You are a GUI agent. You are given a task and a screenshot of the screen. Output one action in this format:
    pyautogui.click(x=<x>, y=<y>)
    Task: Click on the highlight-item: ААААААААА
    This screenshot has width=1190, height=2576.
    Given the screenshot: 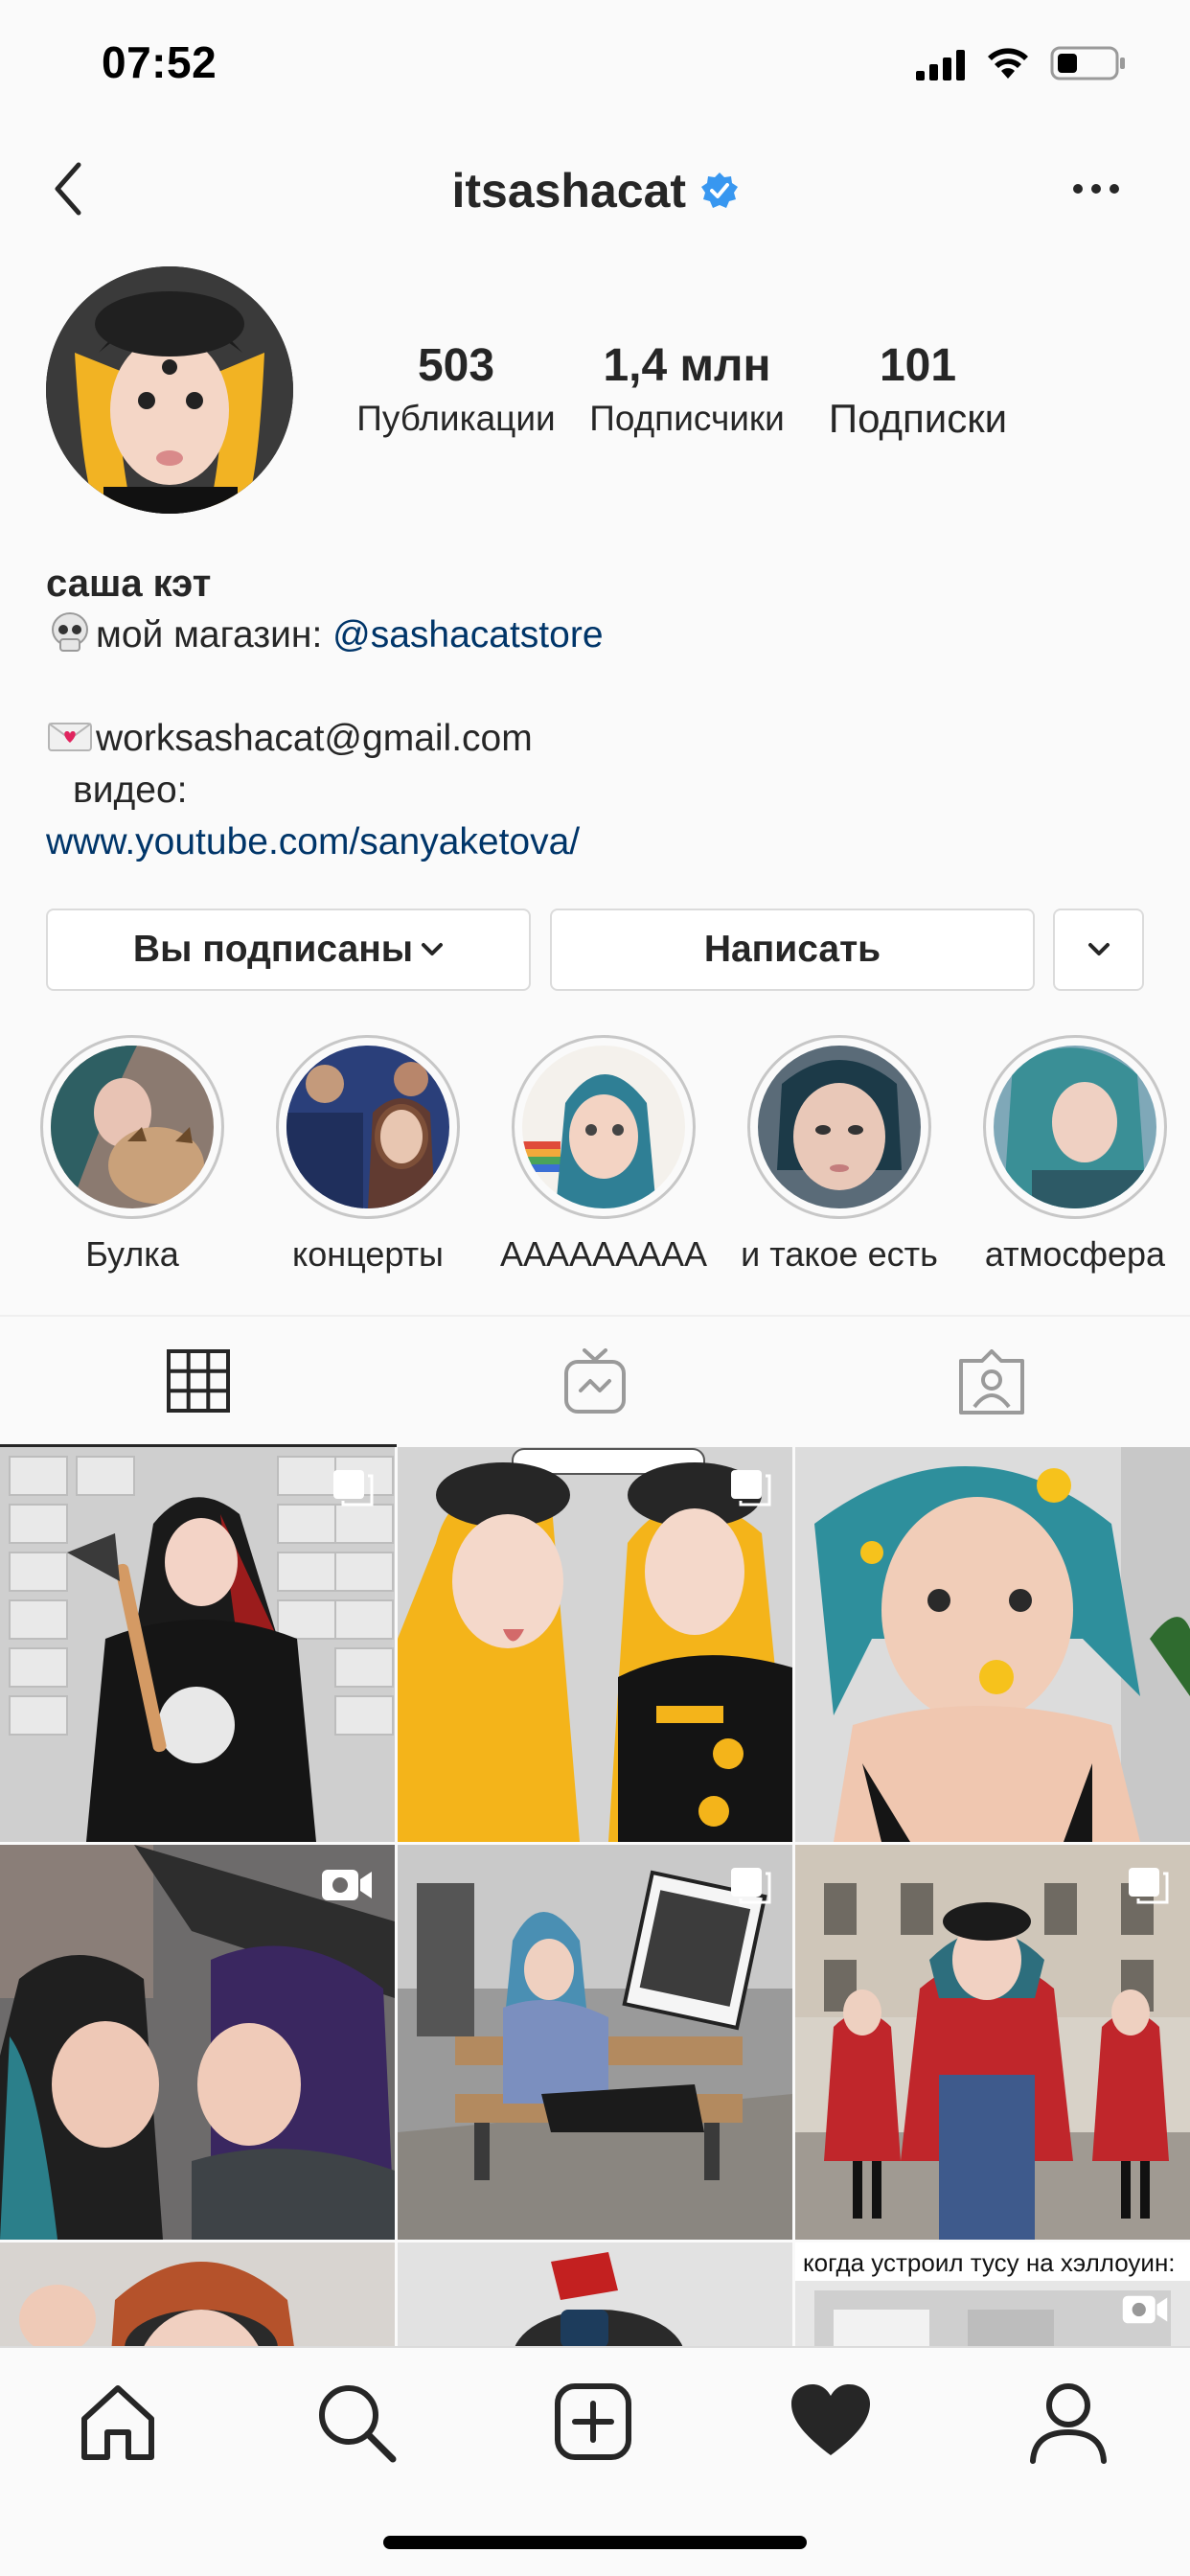 What is the action you would take?
    pyautogui.click(x=604, y=1155)
    